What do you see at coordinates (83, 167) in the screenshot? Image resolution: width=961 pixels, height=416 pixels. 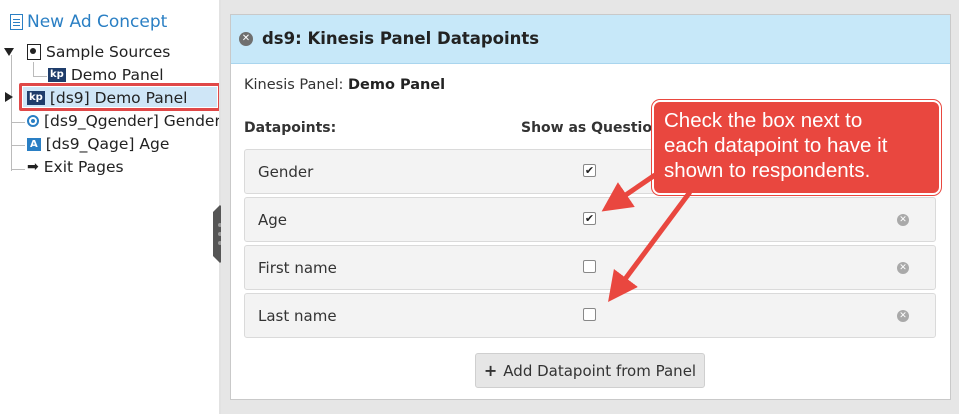 I see `tree-node-label: Exit Pages` at bounding box center [83, 167].